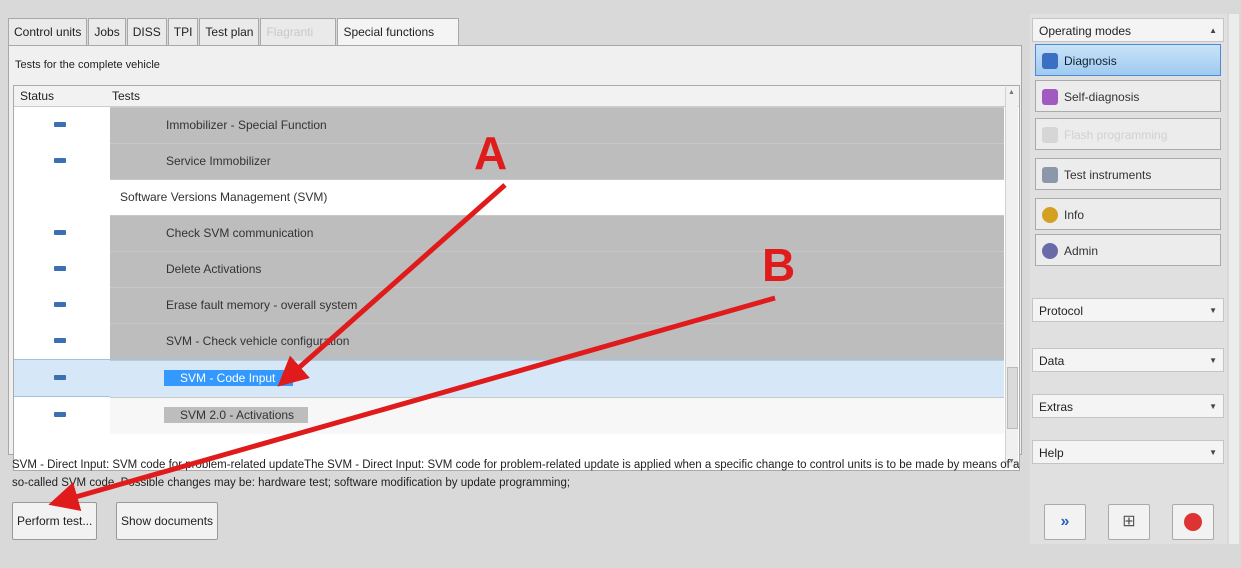 This screenshot has height=568, width=1241. I want to click on arrow-a, so click(392, 285).